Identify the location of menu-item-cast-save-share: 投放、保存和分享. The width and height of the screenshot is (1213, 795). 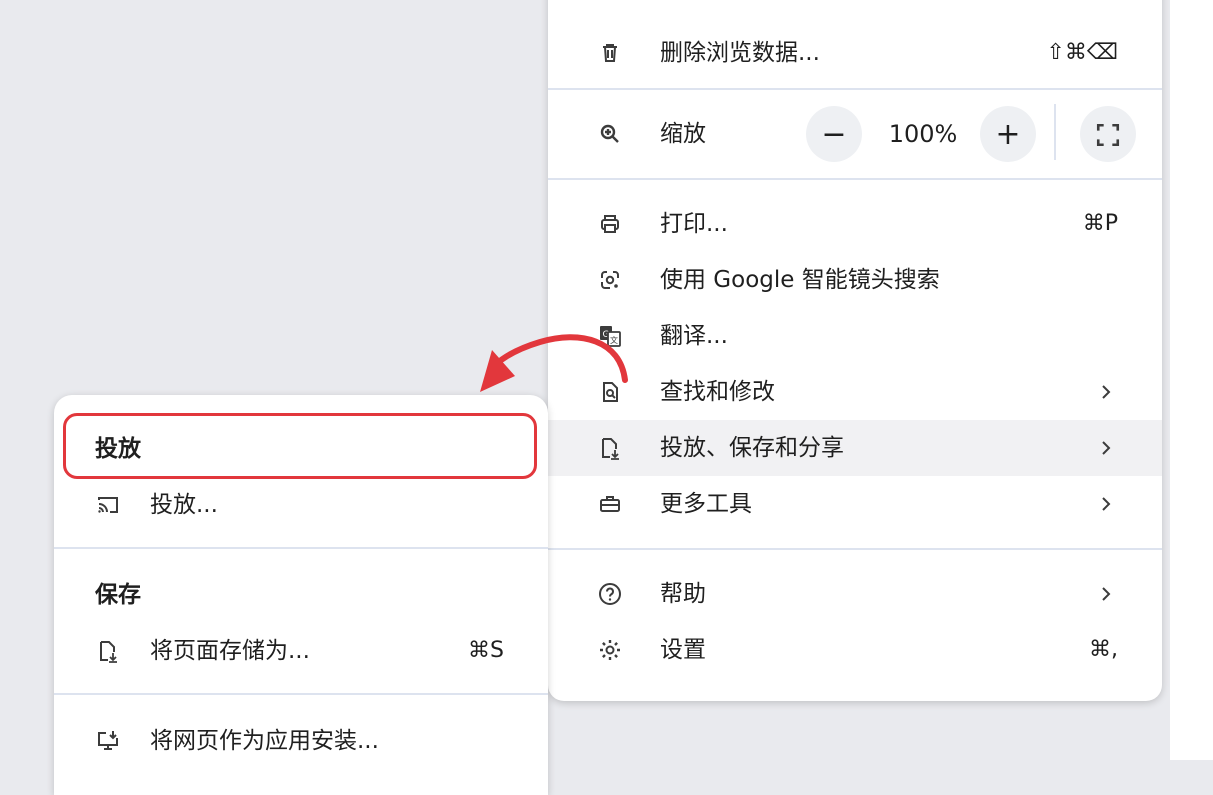
(855, 448).